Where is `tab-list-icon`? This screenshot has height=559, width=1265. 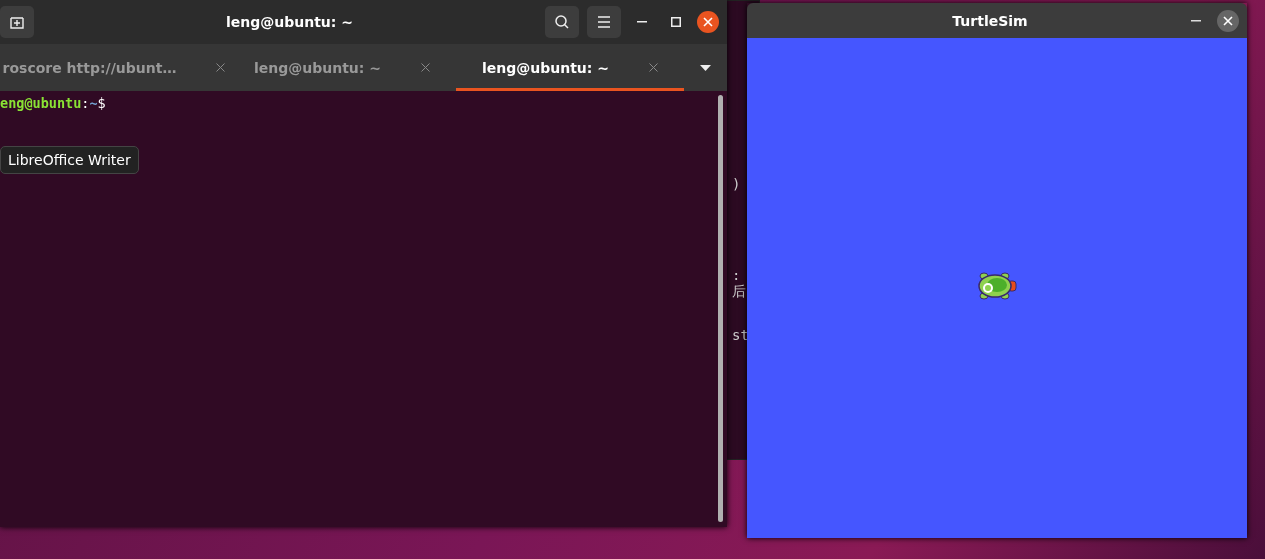
tab-list-icon is located at coordinates (705, 67).